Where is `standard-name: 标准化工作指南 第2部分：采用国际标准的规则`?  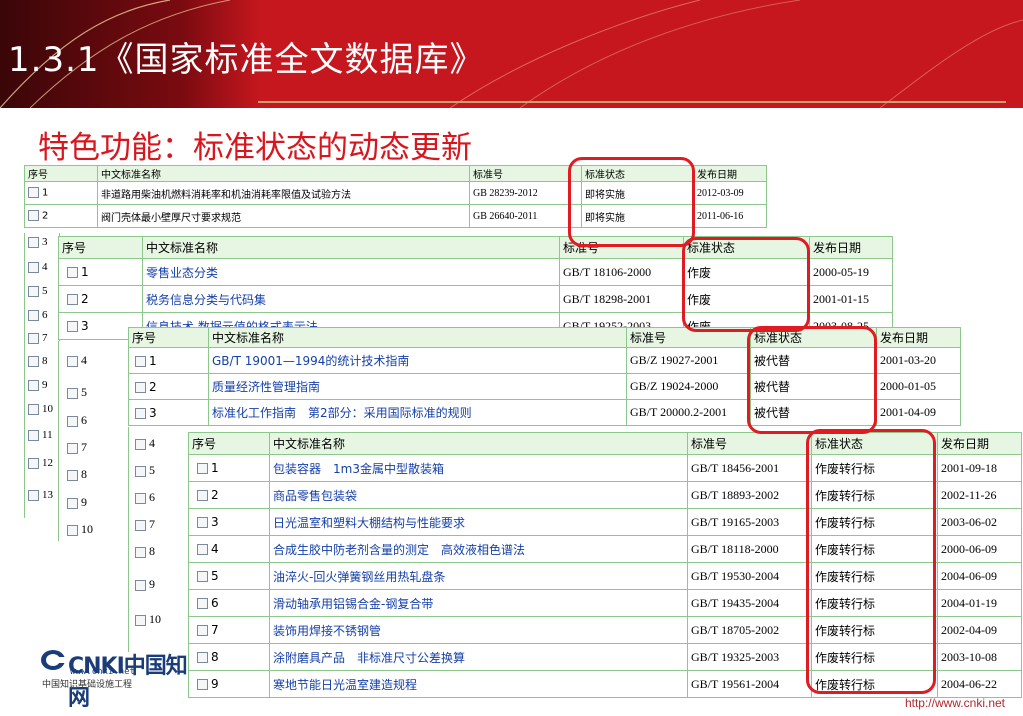
standard-name: 标准化工作指南 第2部分：采用国际标准的规则 is located at coordinates (417, 412).